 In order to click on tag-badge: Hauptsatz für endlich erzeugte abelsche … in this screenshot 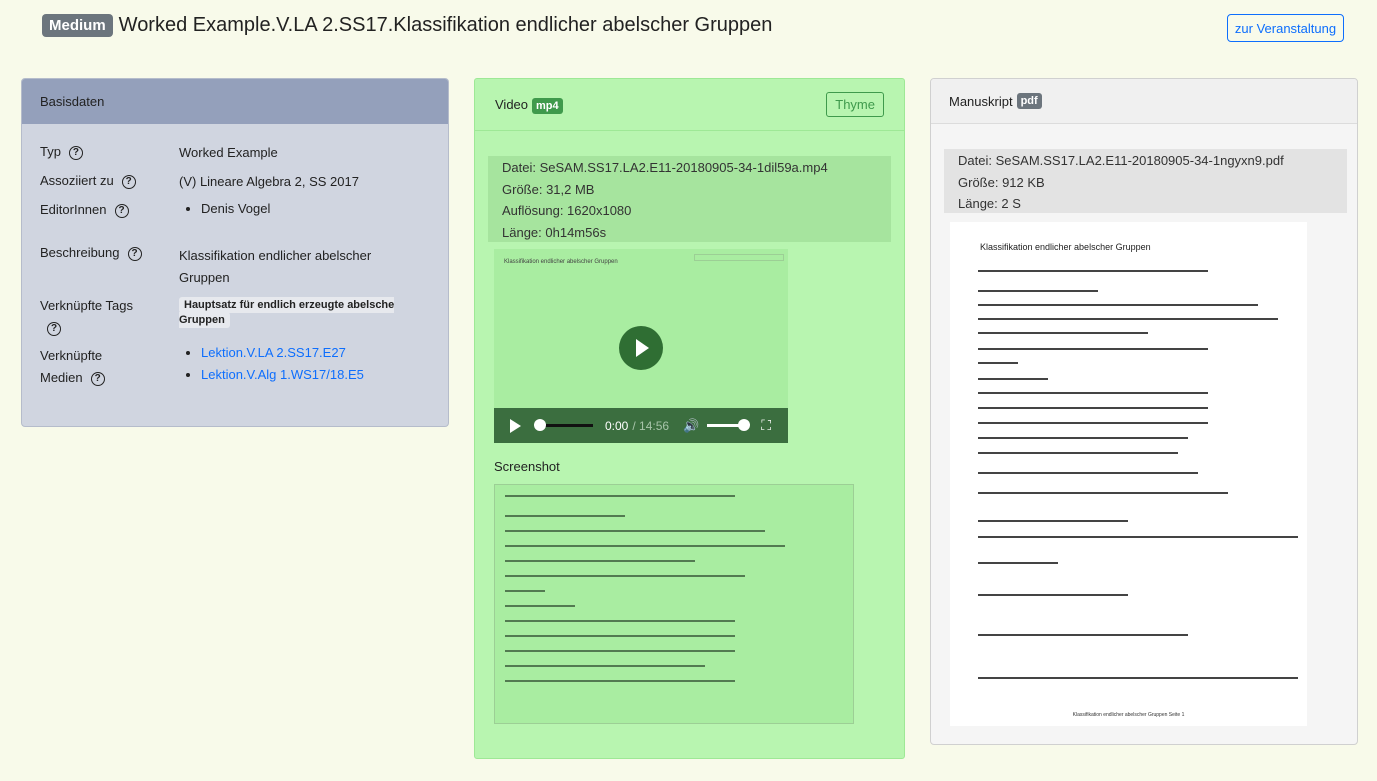, I will do `click(287, 312)`.